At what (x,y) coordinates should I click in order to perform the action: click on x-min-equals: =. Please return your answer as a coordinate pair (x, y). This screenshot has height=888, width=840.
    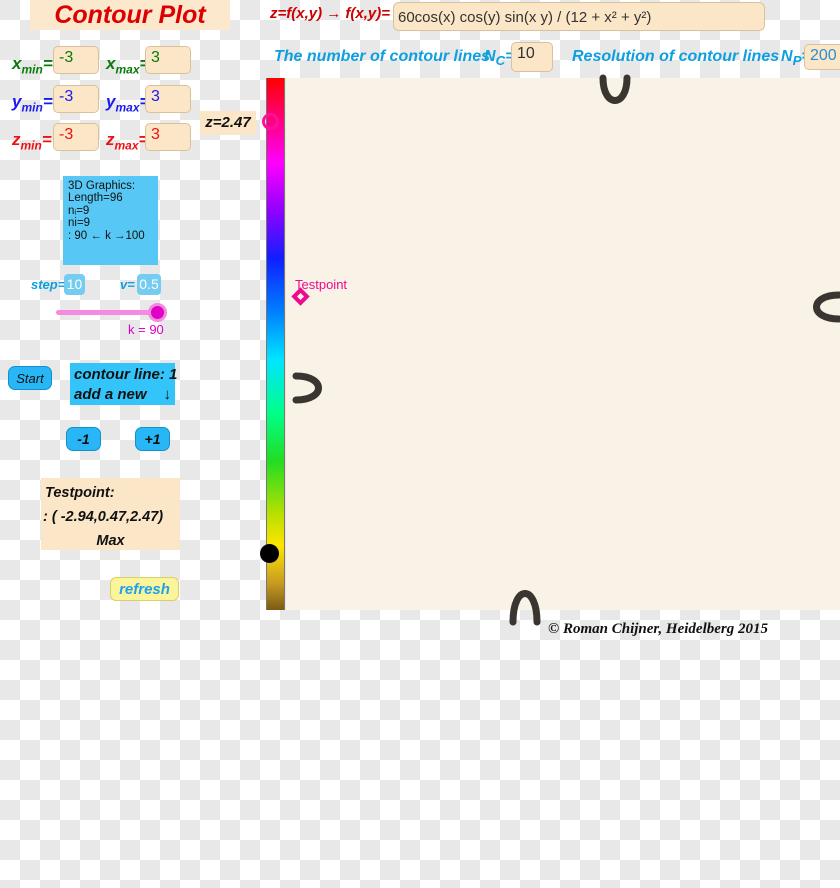
    Looking at the image, I should click on (47, 63).